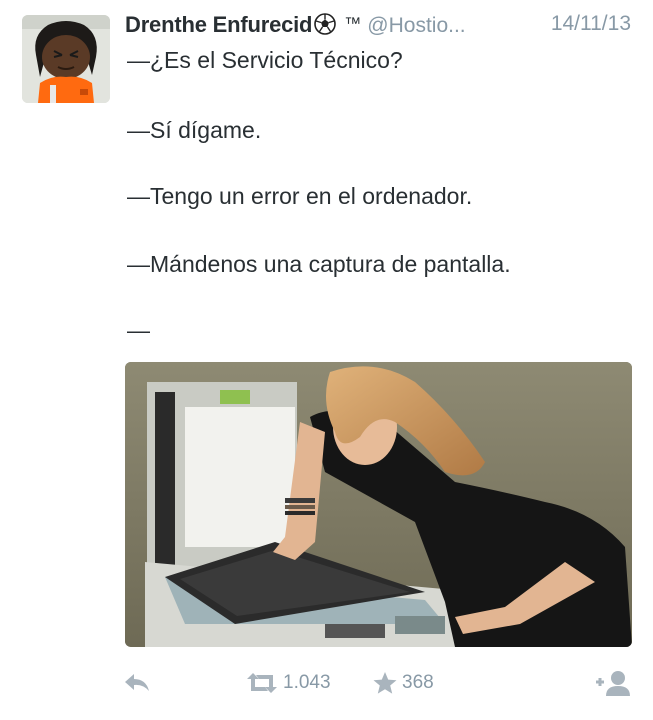 The image size is (653, 720). I want to click on tweet-text-line: —Sí dígame., so click(194, 130).